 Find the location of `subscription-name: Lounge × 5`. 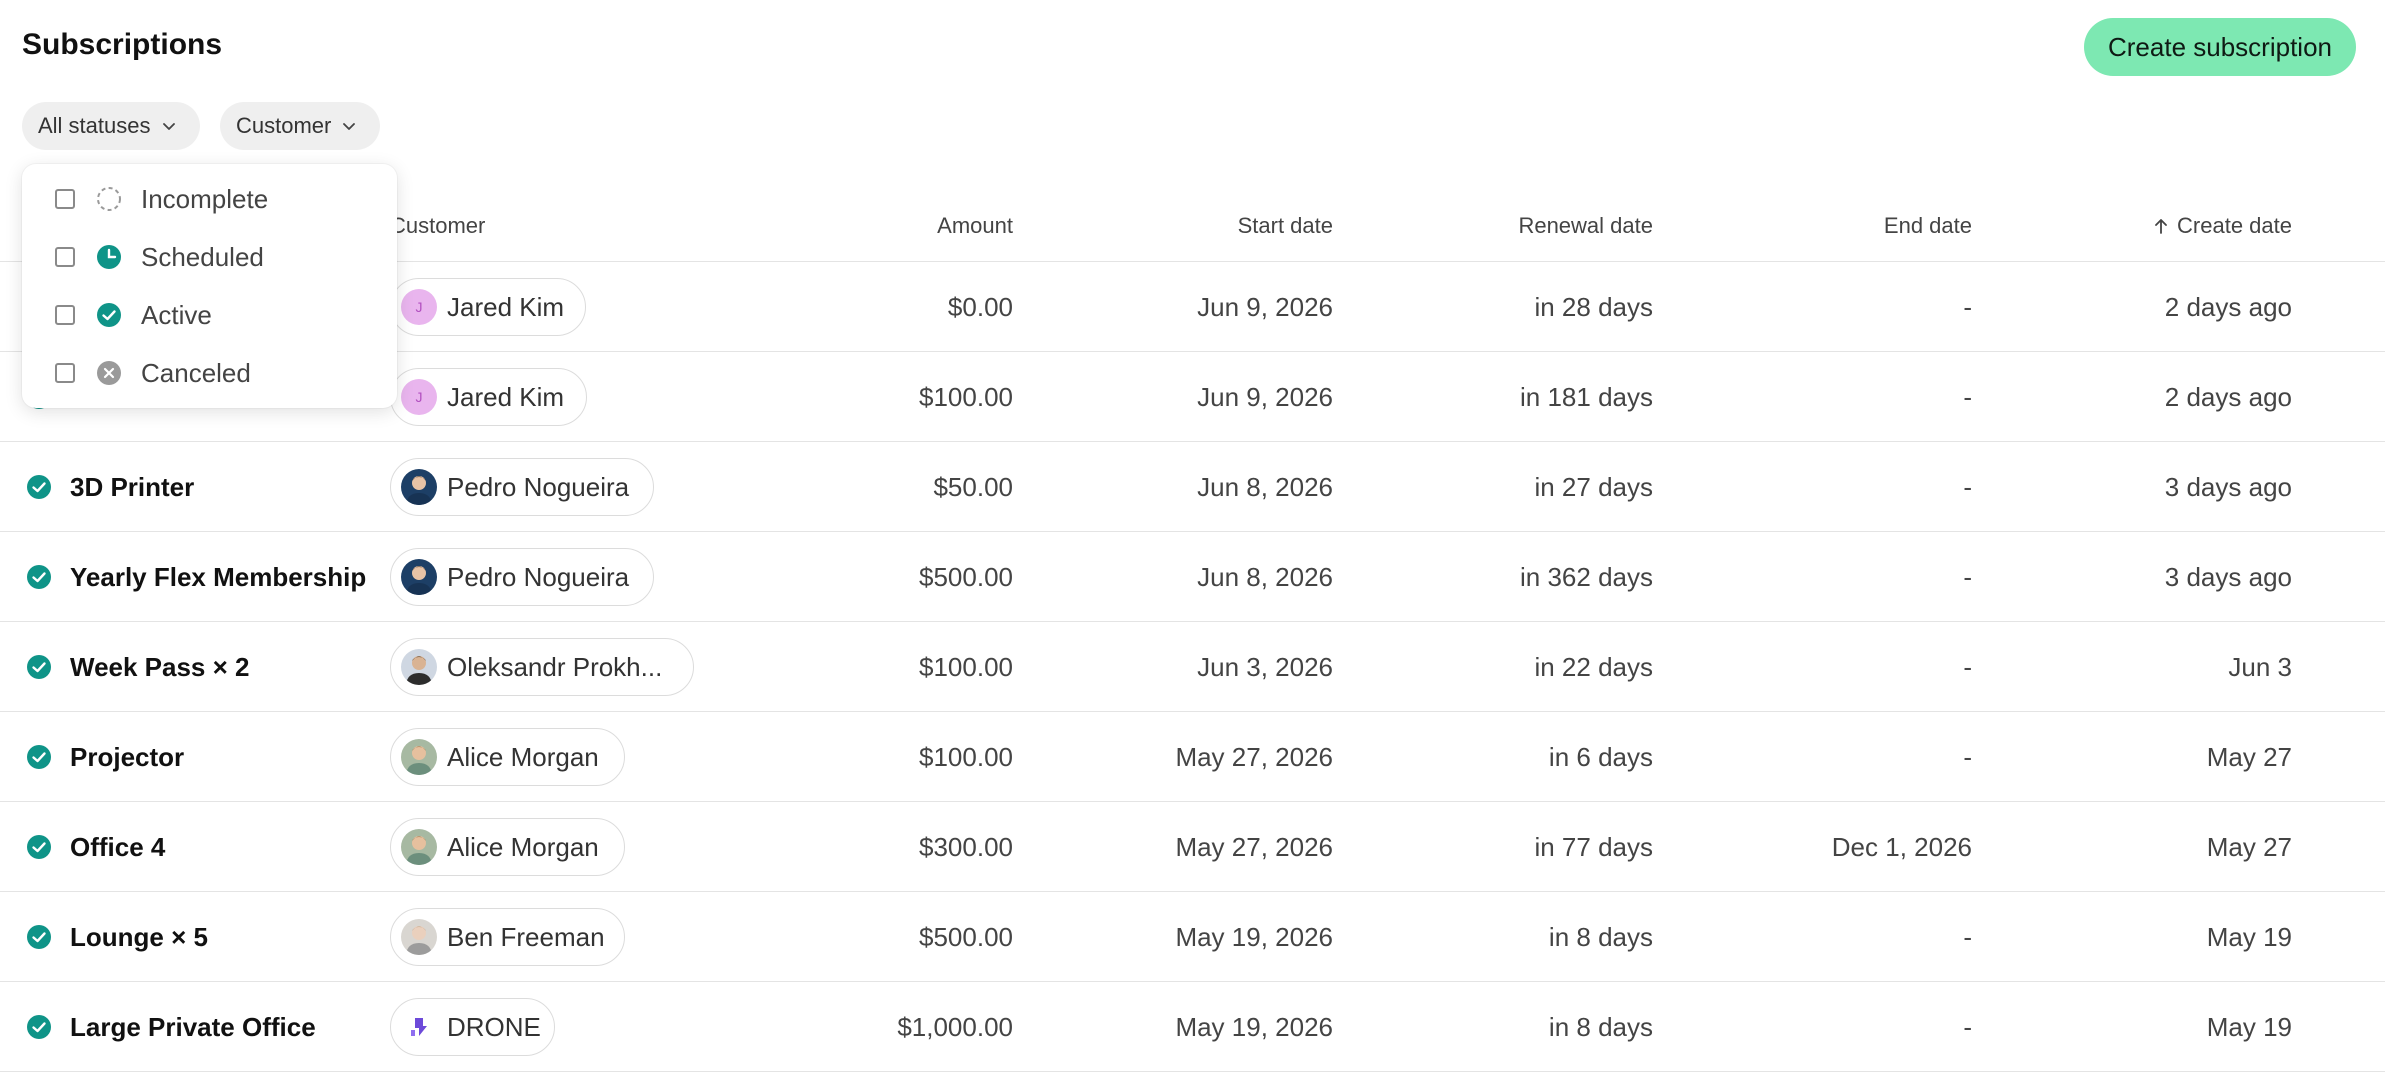

subscription-name: Lounge × 5 is located at coordinates (139, 937).